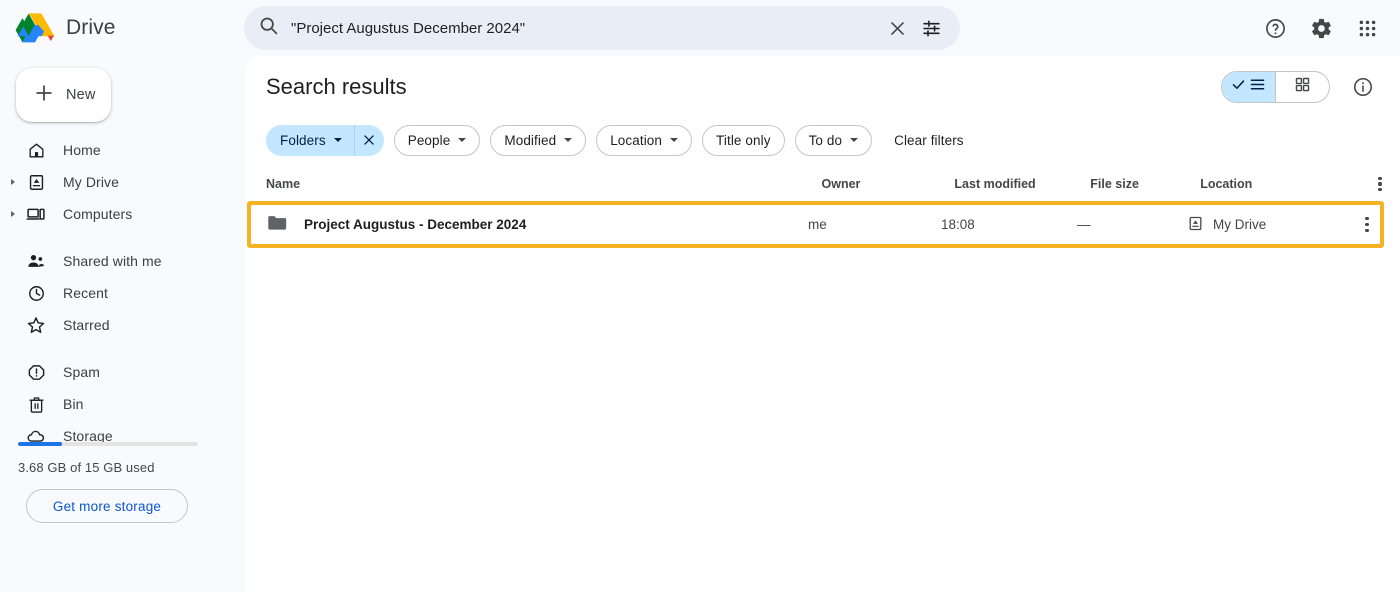  I want to click on search-icon, so click(268, 28).